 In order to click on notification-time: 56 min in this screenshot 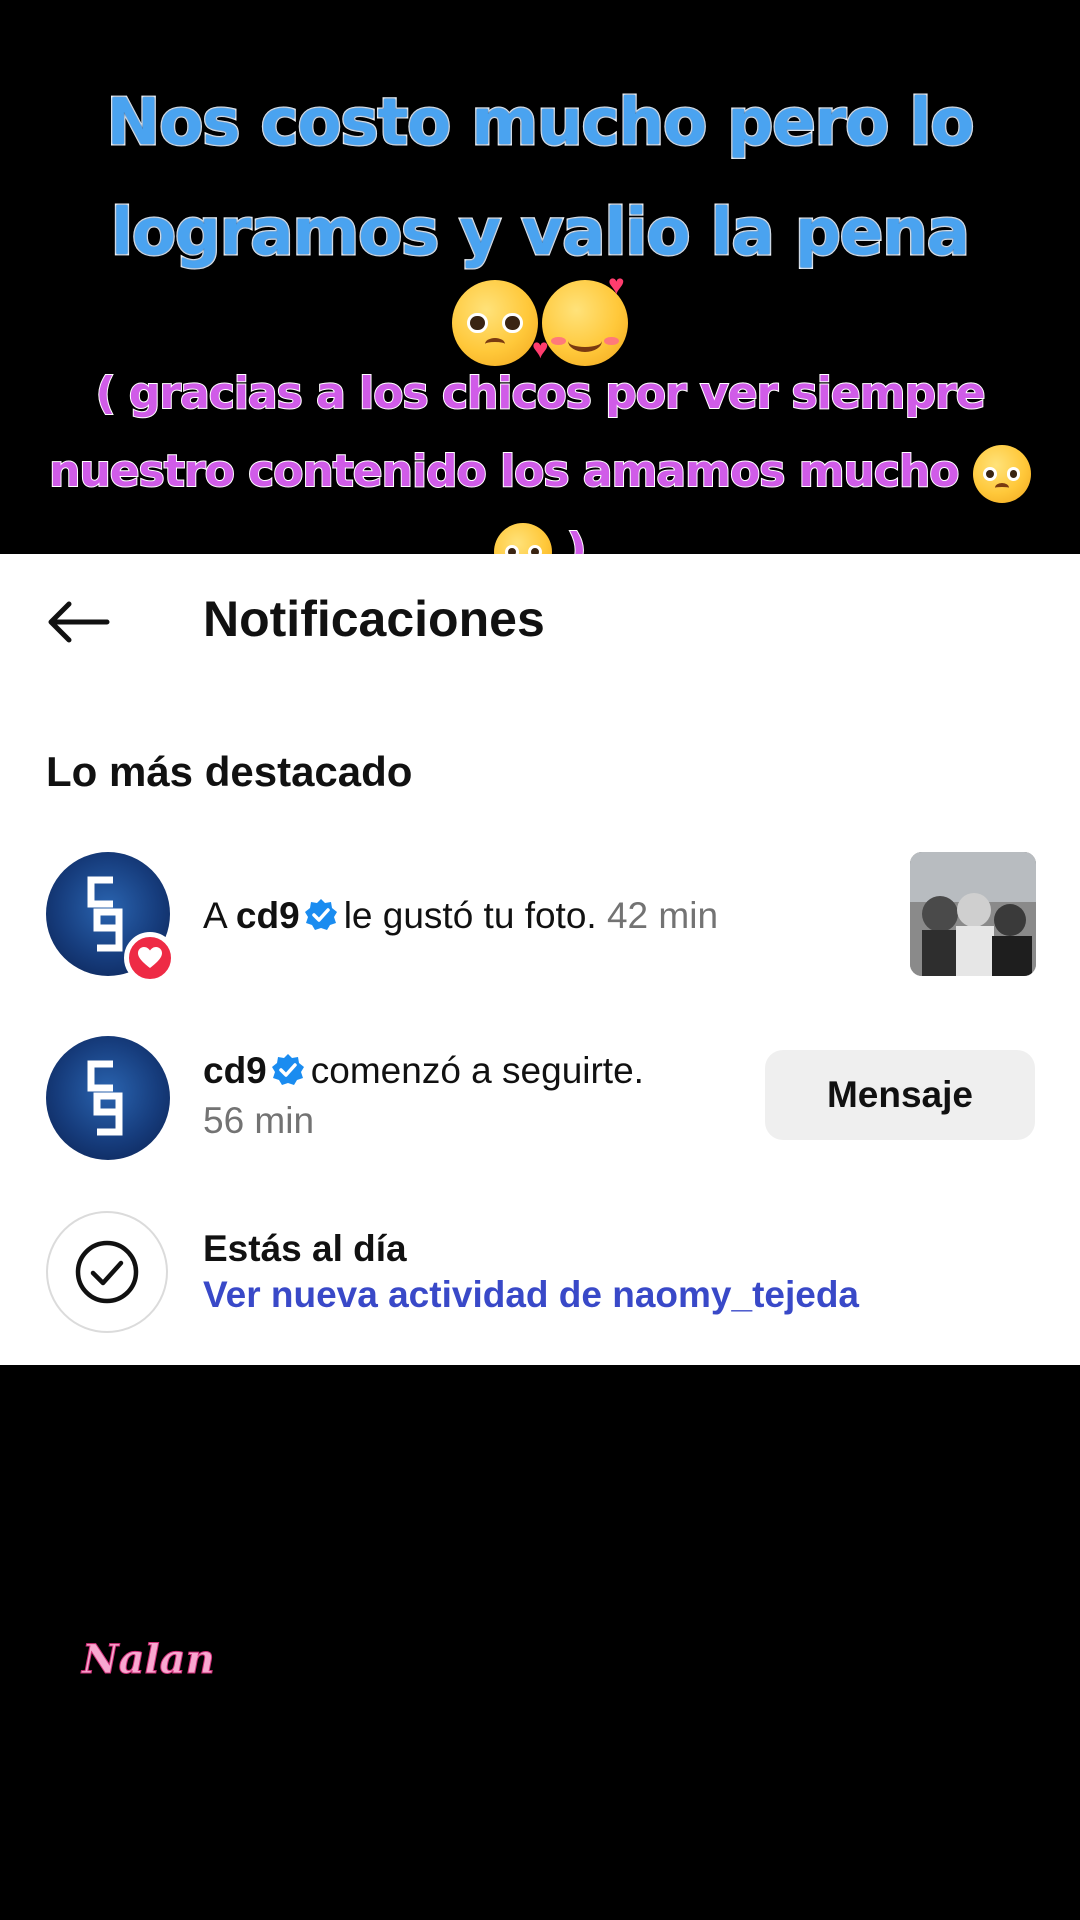, I will do `click(259, 1120)`.